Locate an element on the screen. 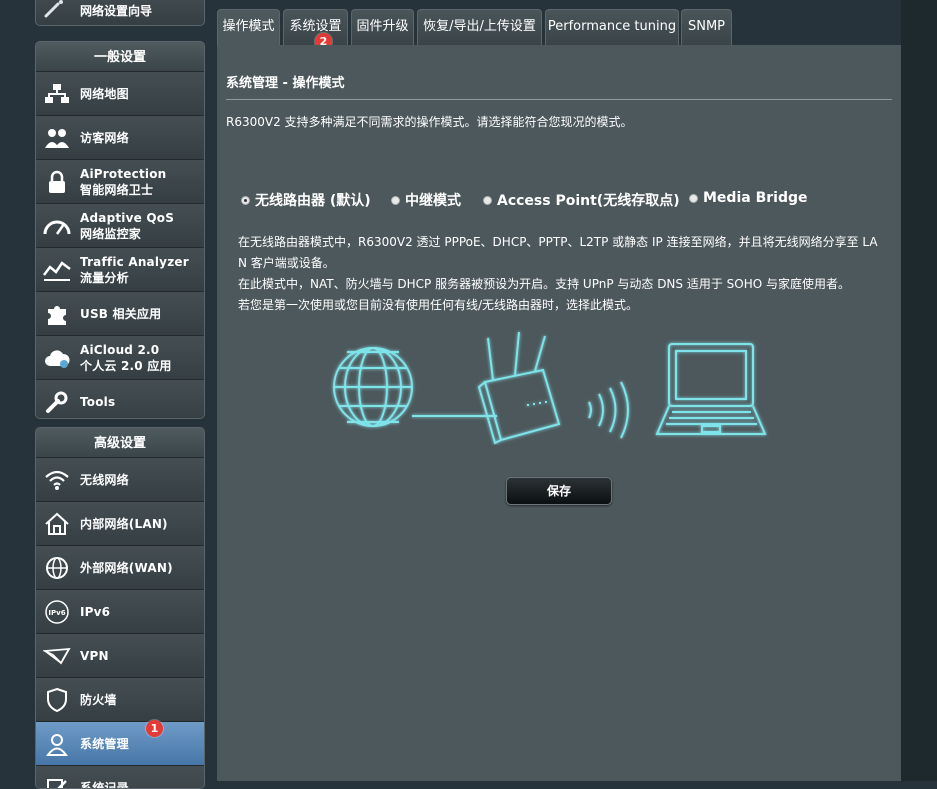 Image resolution: width=937 pixels, height=789 pixels. tab-label: 系统设置 is located at coordinates (315, 26).